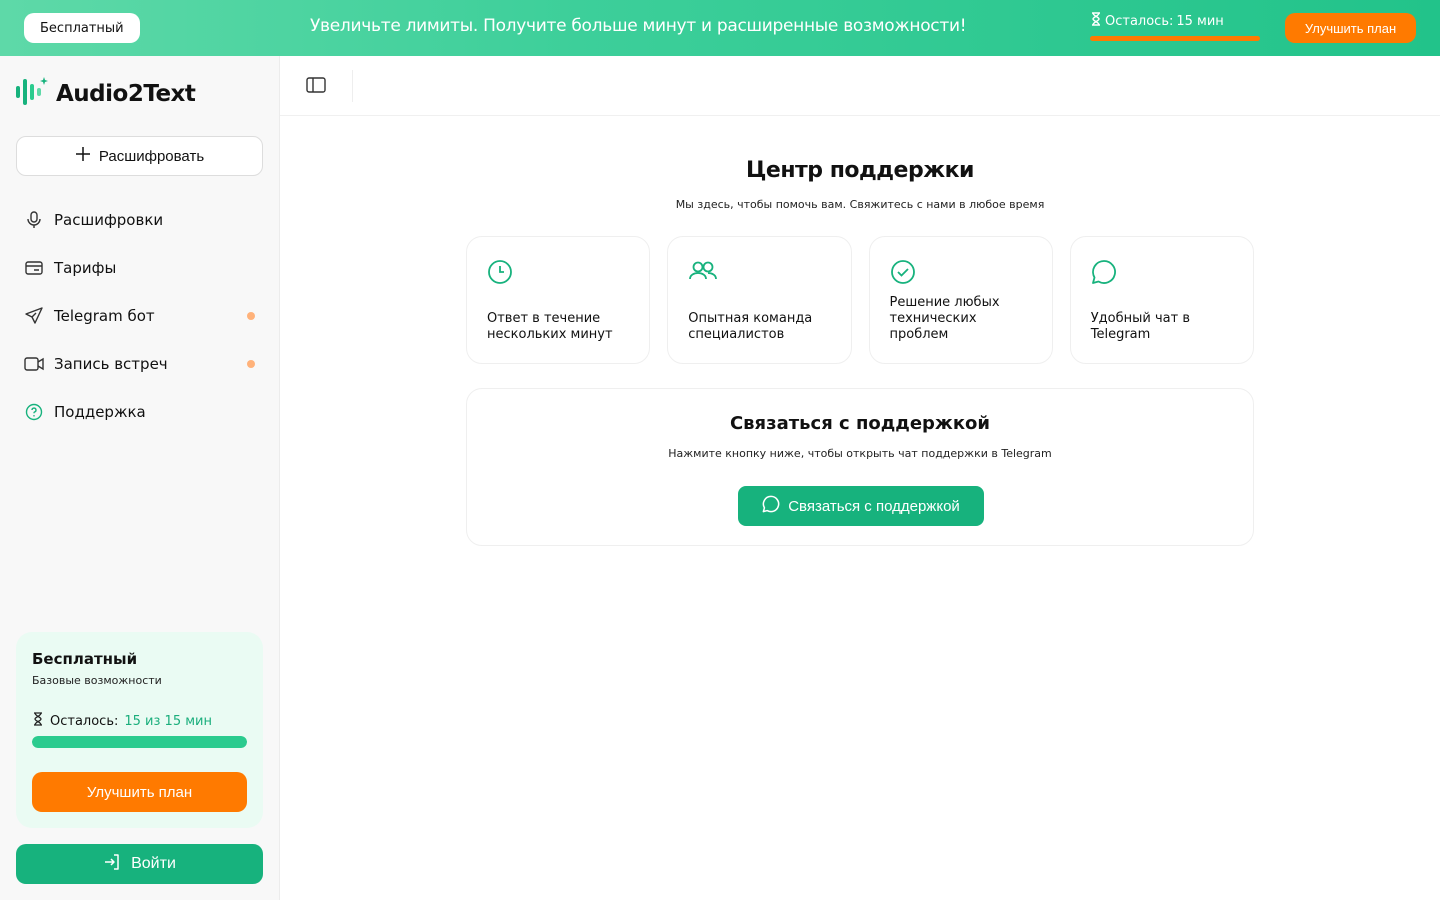  I want to click on feature-text: Удобный чат в Telegram, so click(1140, 326).